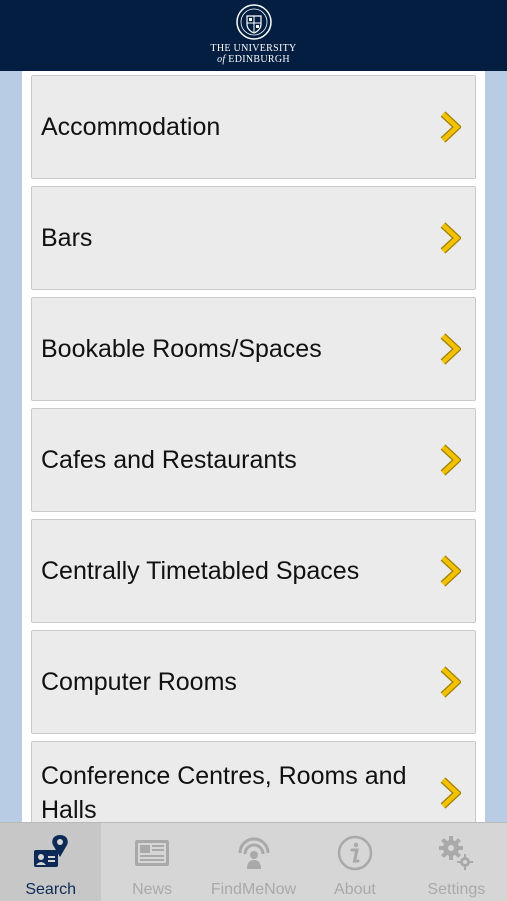 The image size is (507, 901). Describe the element at coordinates (253, 889) in the screenshot. I see `tab-label: FindMeNow` at that location.